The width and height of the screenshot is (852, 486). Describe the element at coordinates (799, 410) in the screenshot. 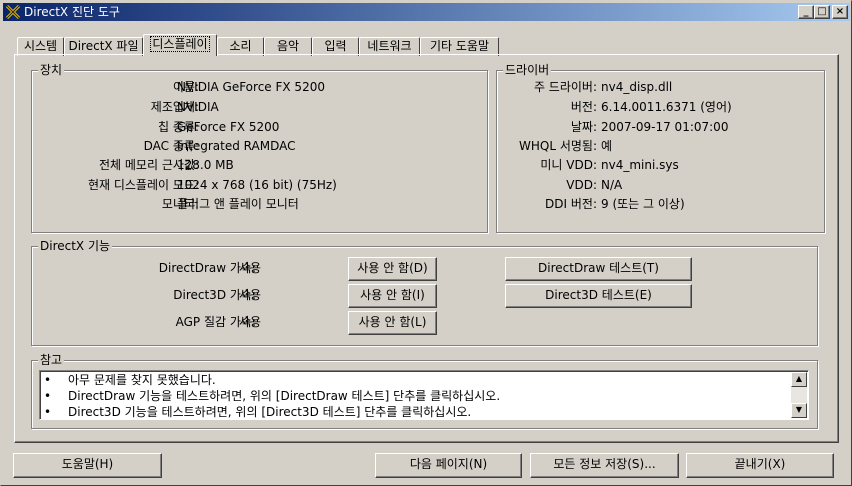

I see `scroll-down-button: ▼` at that location.